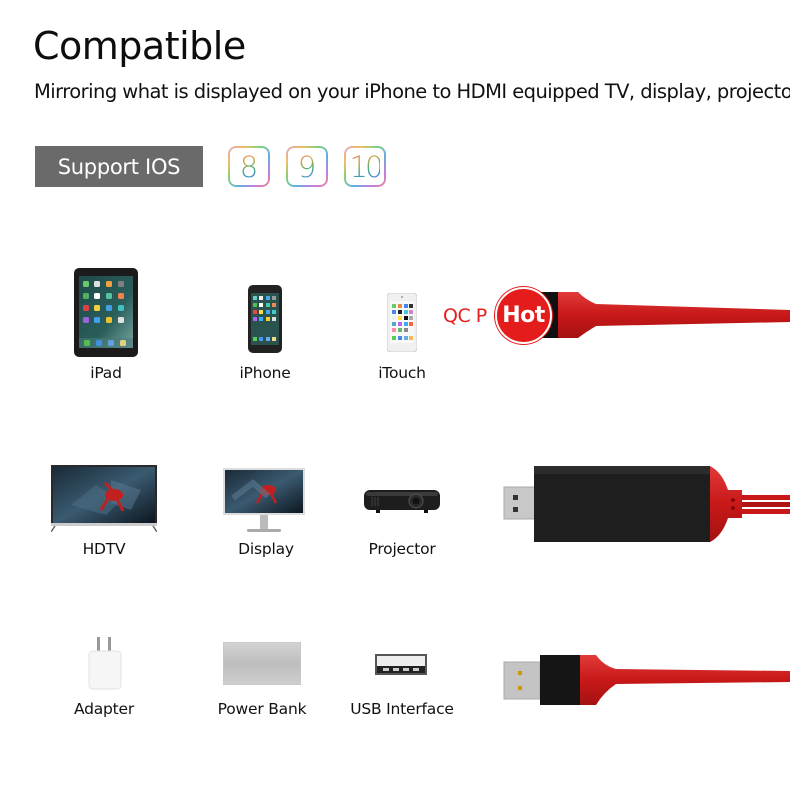 The image size is (790, 790). I want to click on power-adapter-icon, so click(105, 663).